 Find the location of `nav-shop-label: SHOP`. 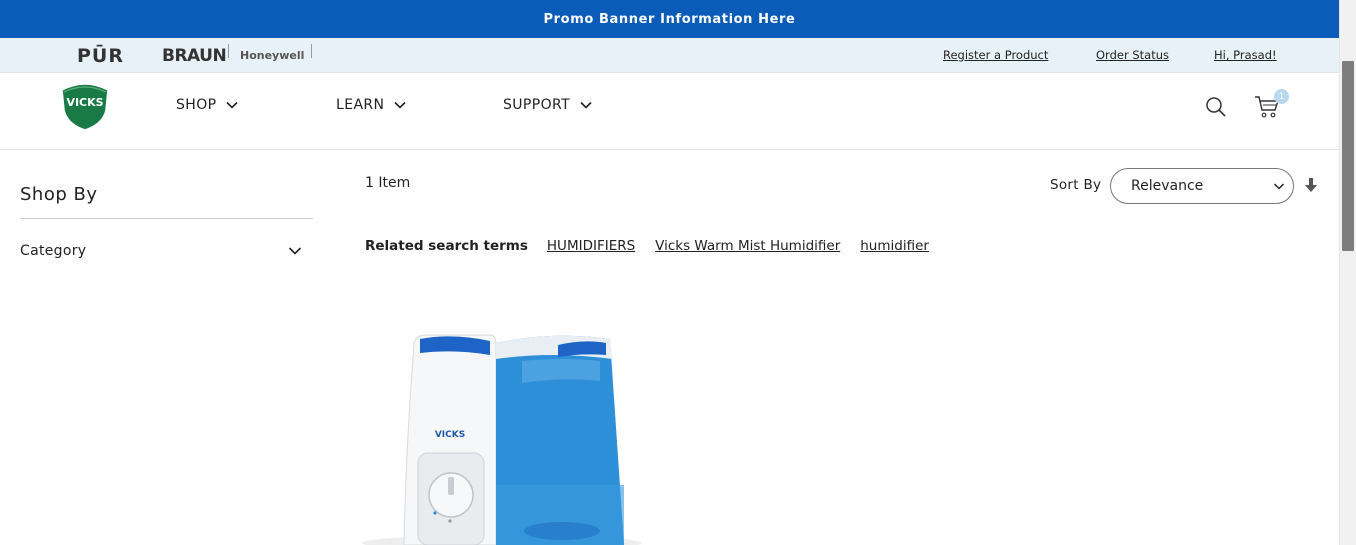

nav-shop-label: SHOP is located at coordinates (196, 105).